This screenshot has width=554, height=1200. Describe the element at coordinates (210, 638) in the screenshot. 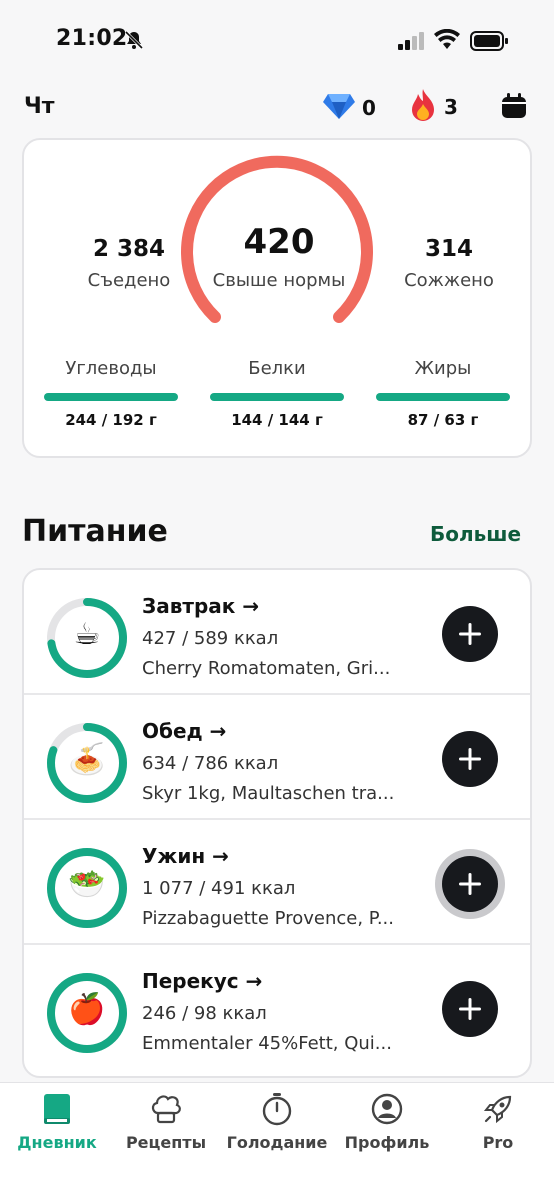

I see `meal-kcal: 427 / 589 ккал` at that location.